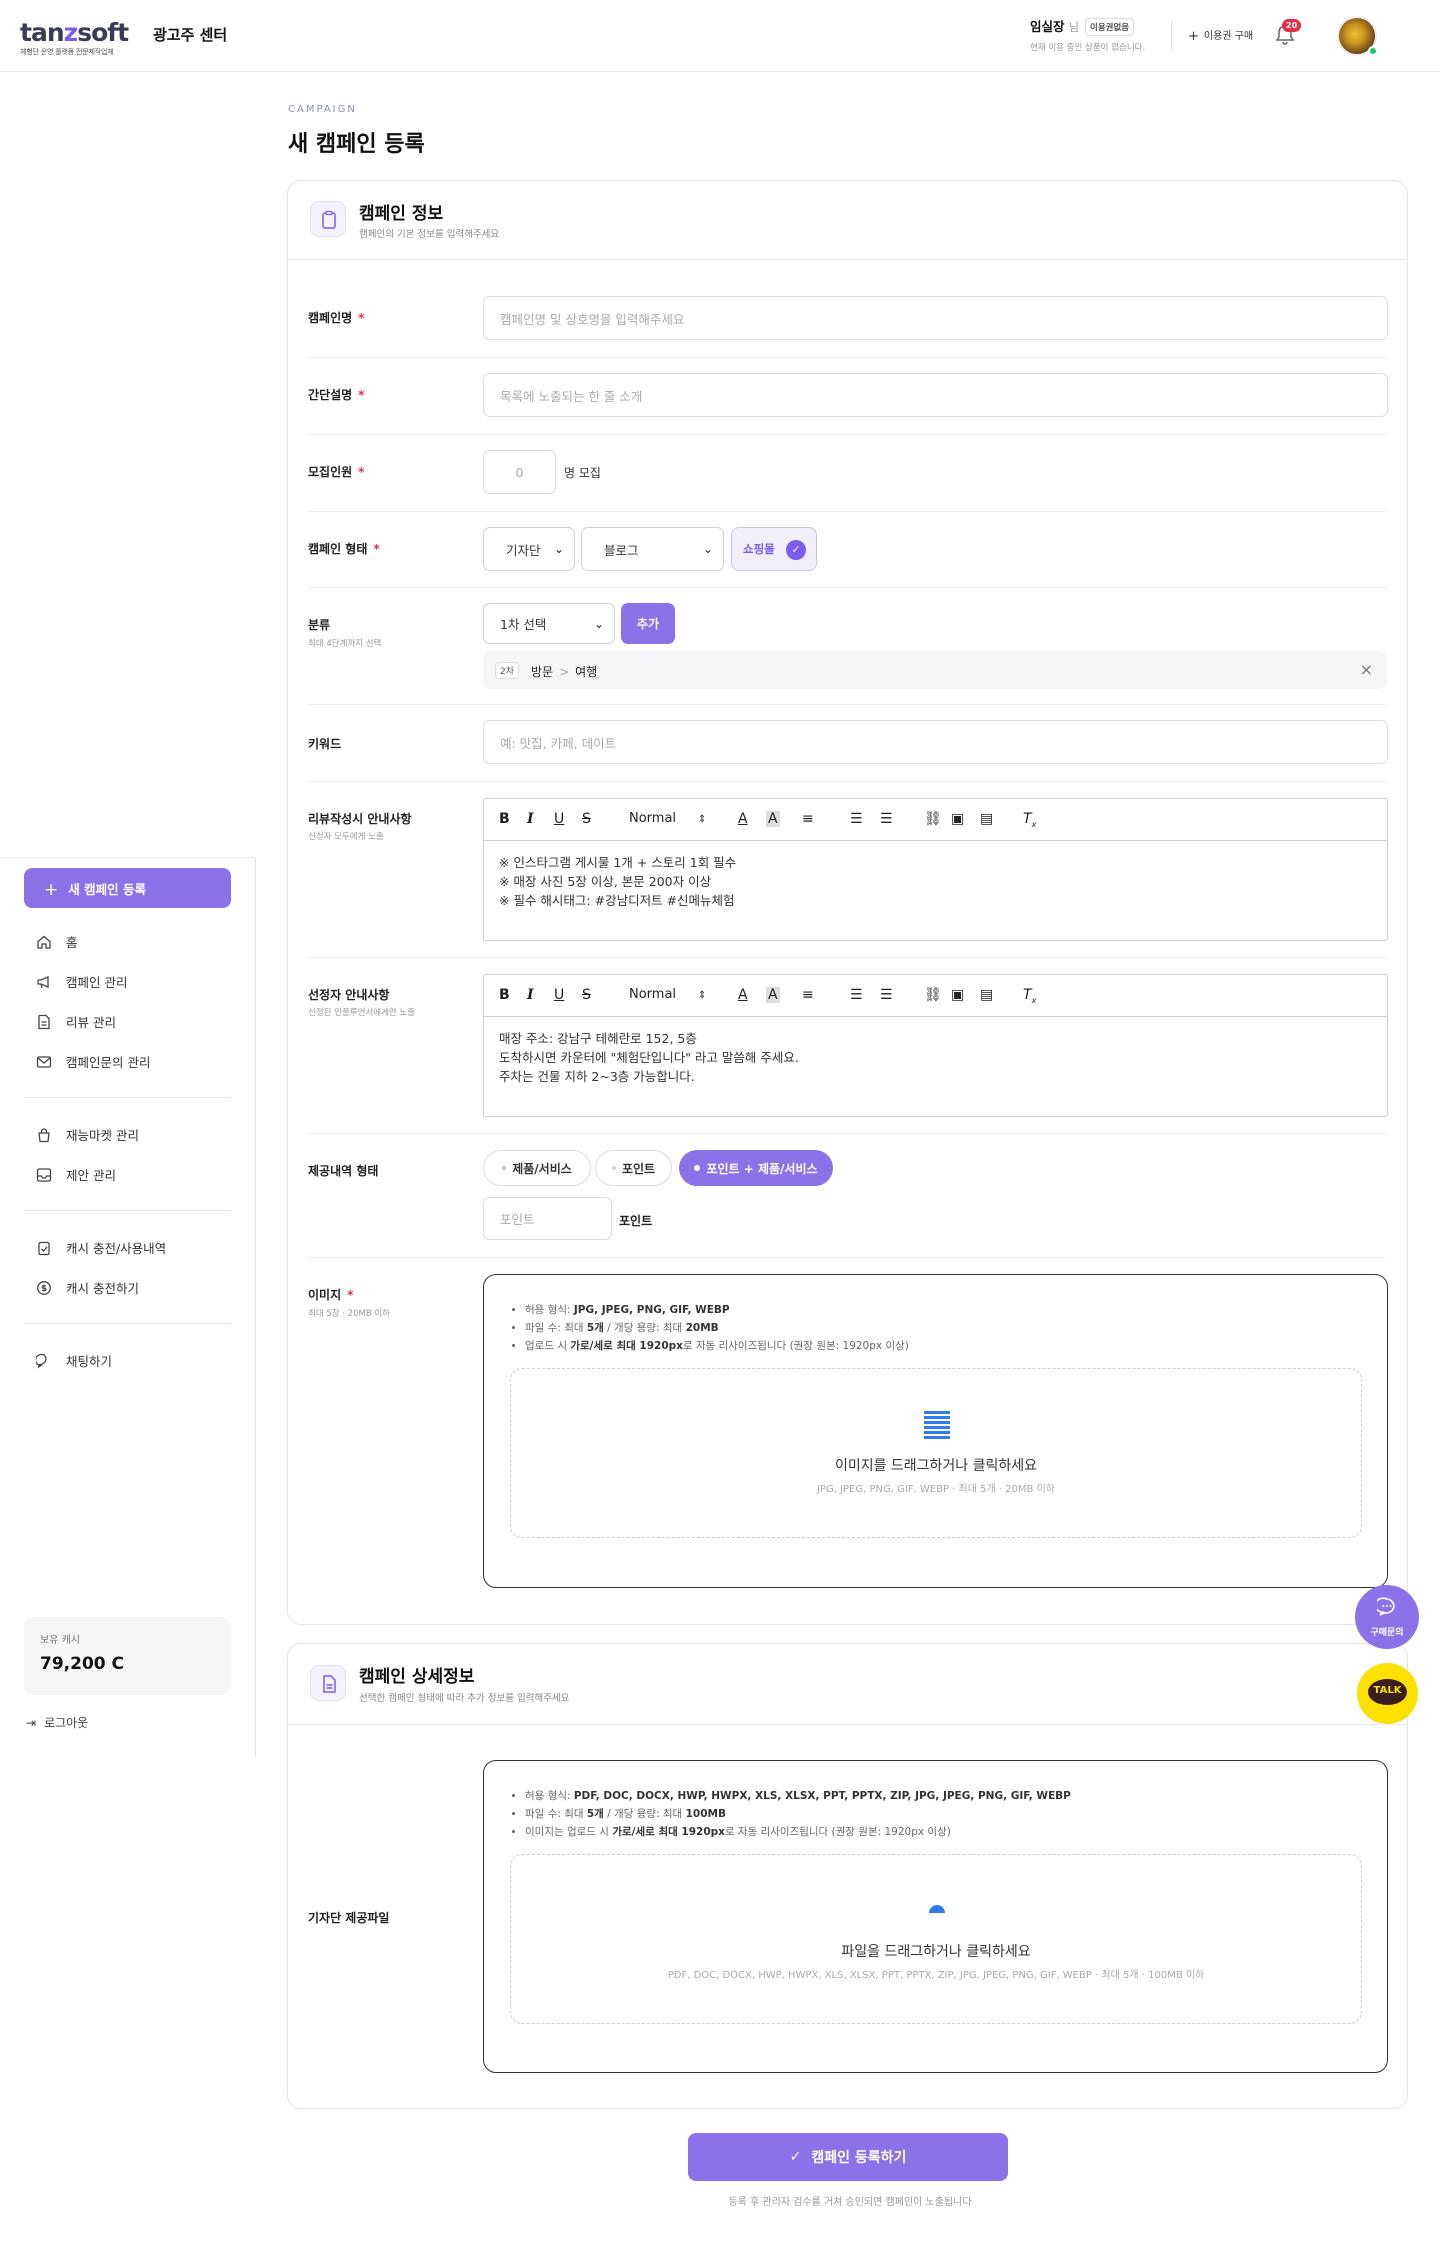 The width and height of the screenshot is (1440, 2242). Describe the element at coordinates (57, 1722) in the screenshot. I see `logout-button: ⇥ 로그아웃` at that location.